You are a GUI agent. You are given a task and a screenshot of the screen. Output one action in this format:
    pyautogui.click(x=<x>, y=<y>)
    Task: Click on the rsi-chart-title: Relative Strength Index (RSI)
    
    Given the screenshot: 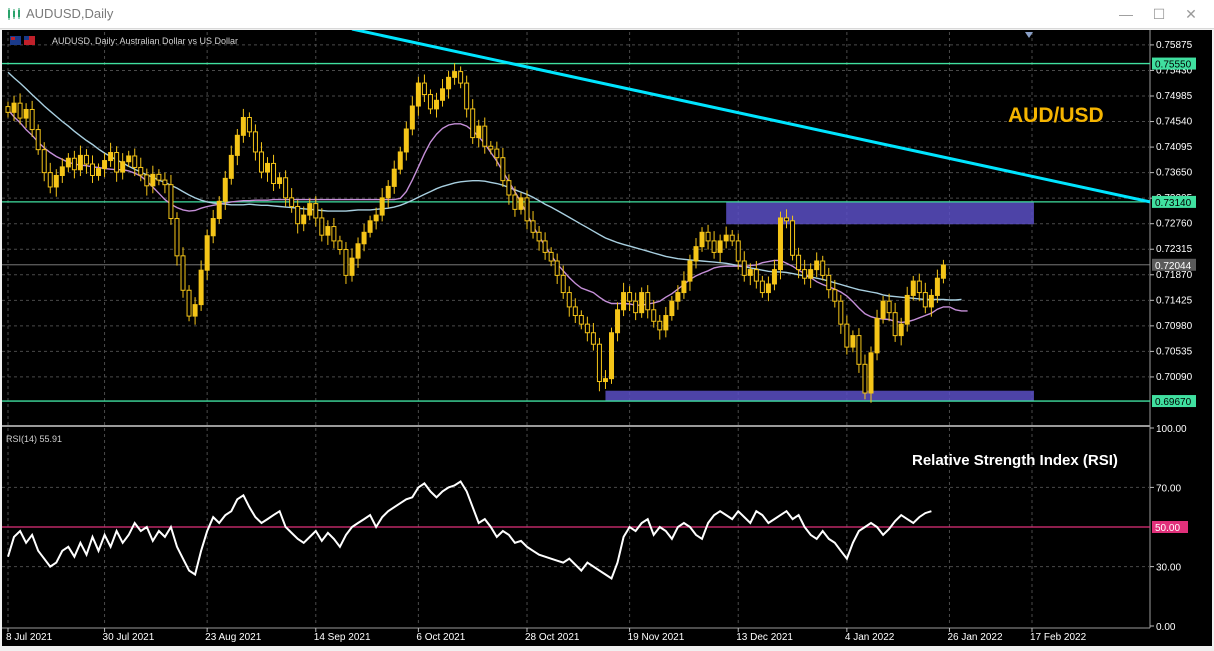 What is the action you would take?
    pyautogui.click(x=1015, y=460)
    